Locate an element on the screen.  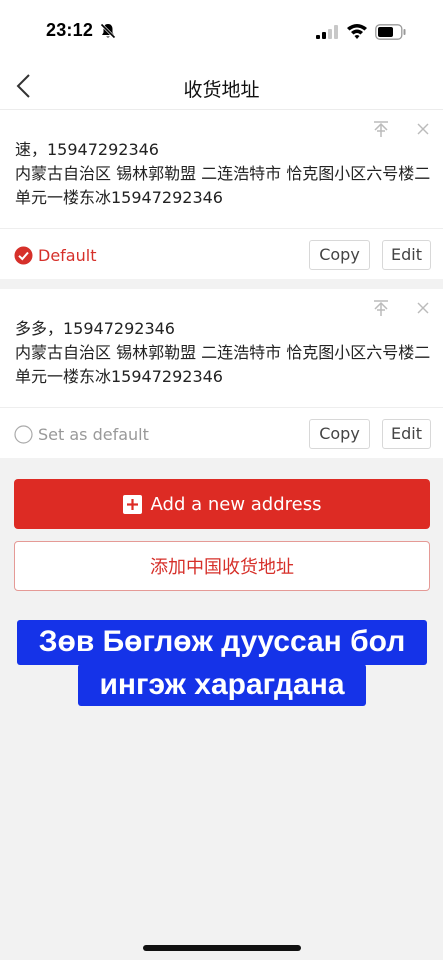
checked-circle-icon is located at coordinates (23, 255).